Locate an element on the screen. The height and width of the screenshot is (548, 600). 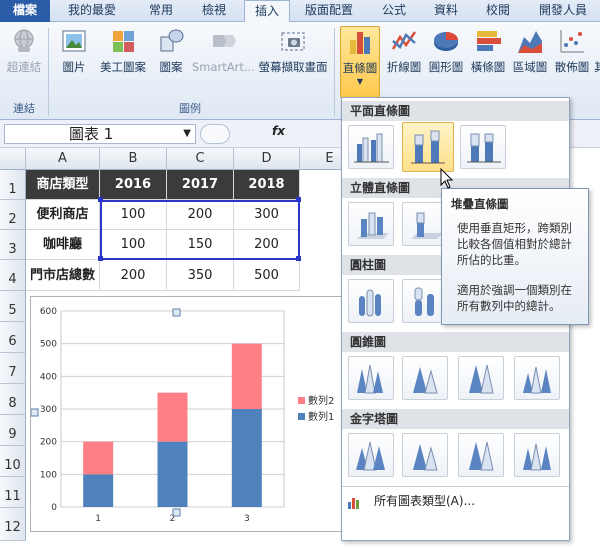
tab-insert: 插入 is located at coordinates (267, 11).